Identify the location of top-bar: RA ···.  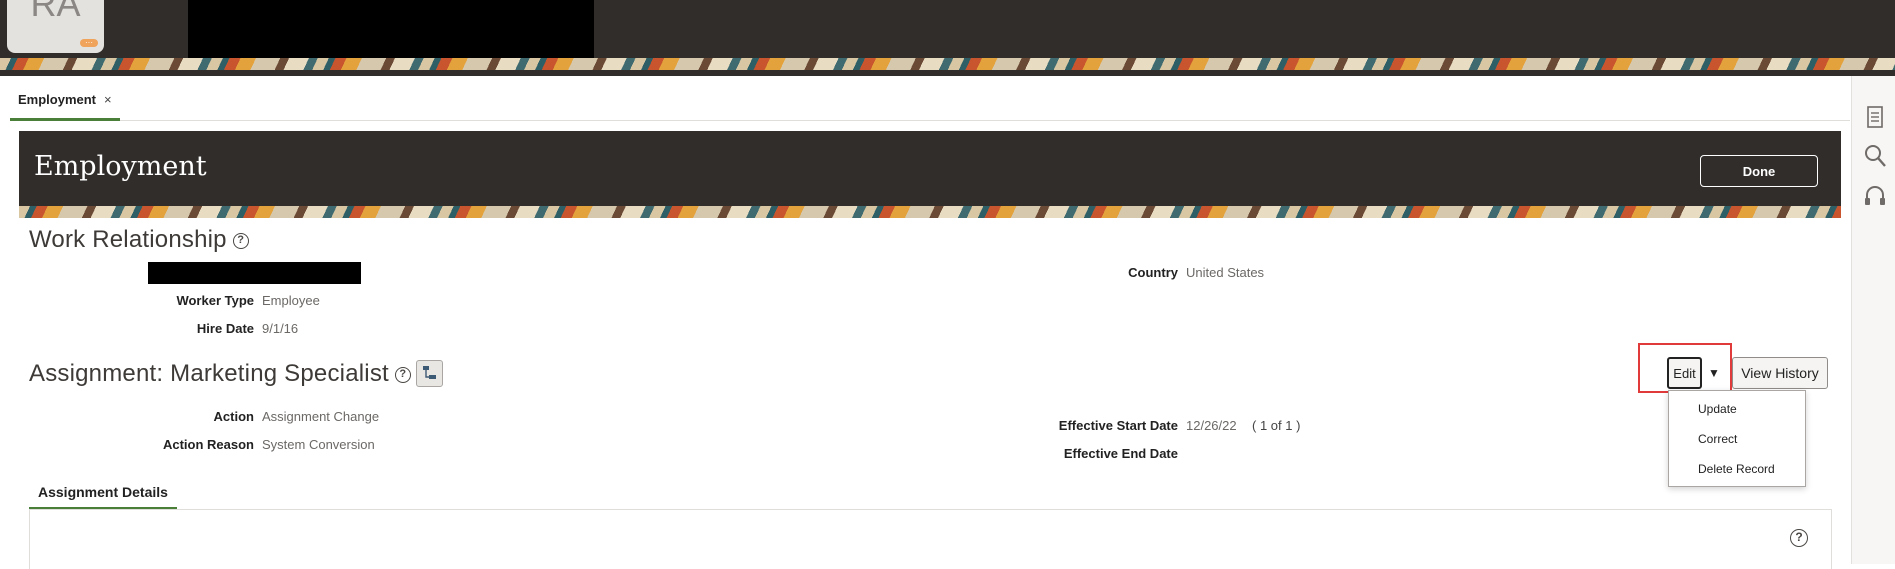
(947, 38).